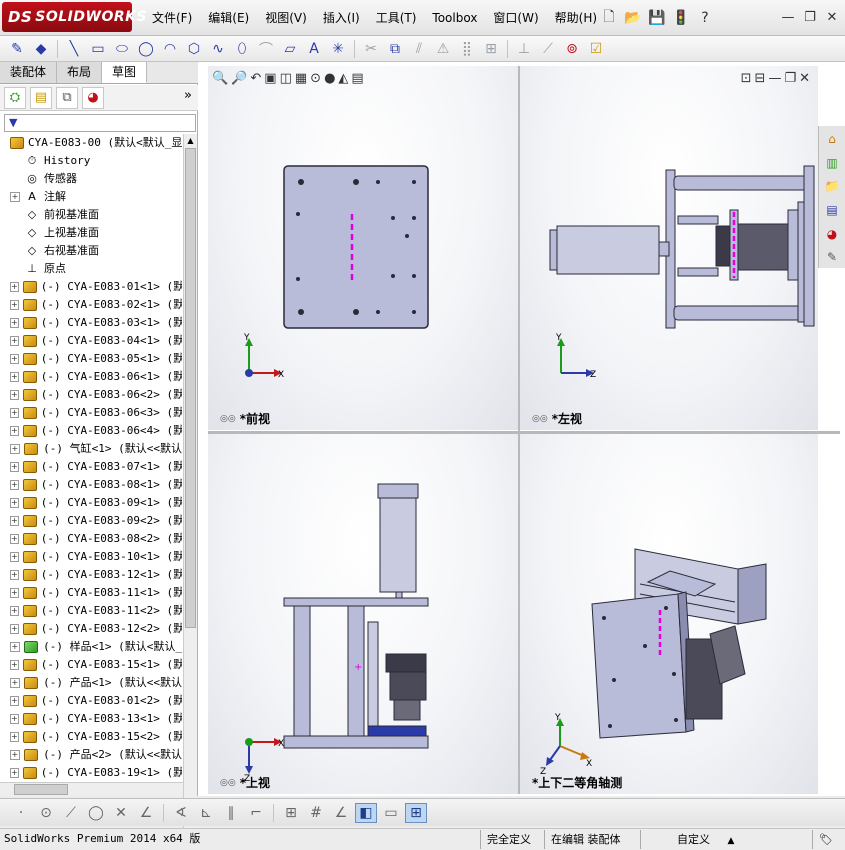 The height and width of the screenshot is (850, 845). What do you see at coordinates (91, 215) in the screenshot?
I see `tree-item: ◇ 前视基准面` at bounding box center [91, 215].